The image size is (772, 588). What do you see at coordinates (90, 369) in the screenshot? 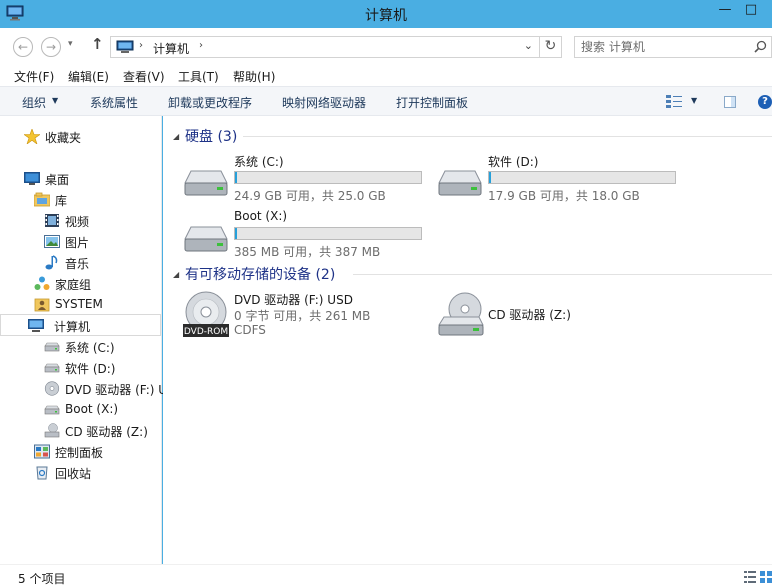
I see `nav-label: 软件 (D:)` at bounding box center [90, 369].